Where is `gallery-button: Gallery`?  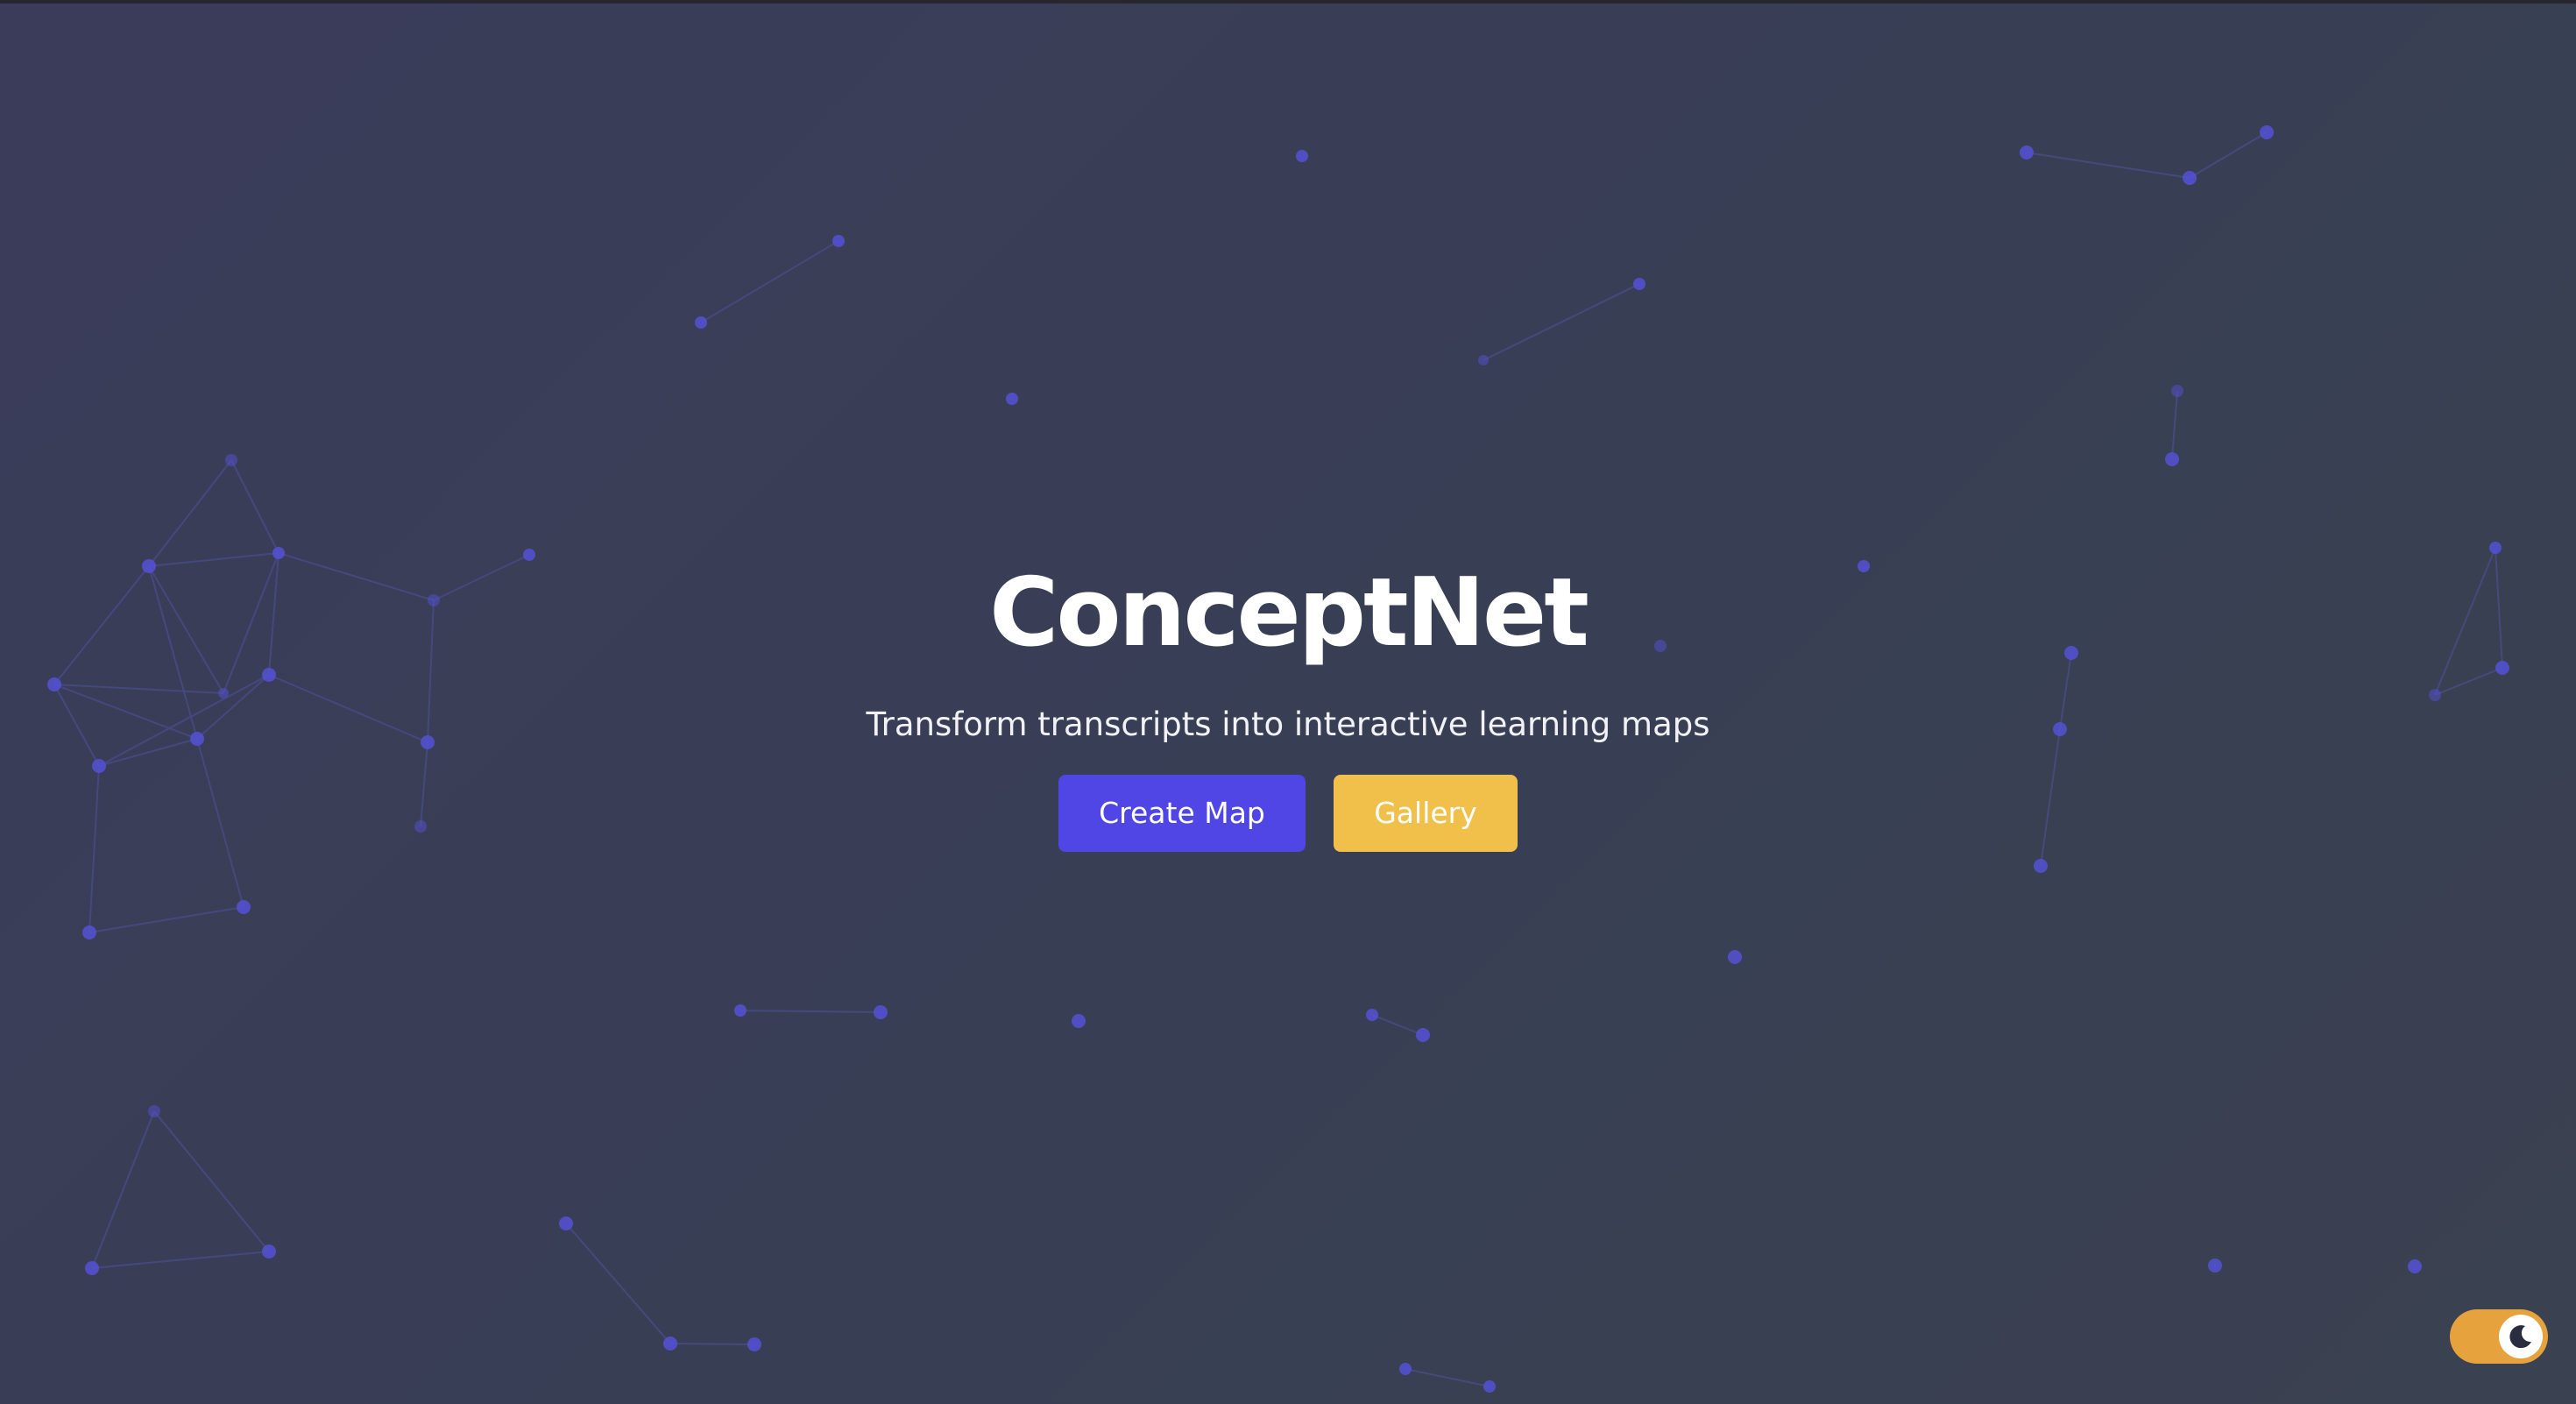 gallery-button: Gallery is located at coordinates (1426, 813).